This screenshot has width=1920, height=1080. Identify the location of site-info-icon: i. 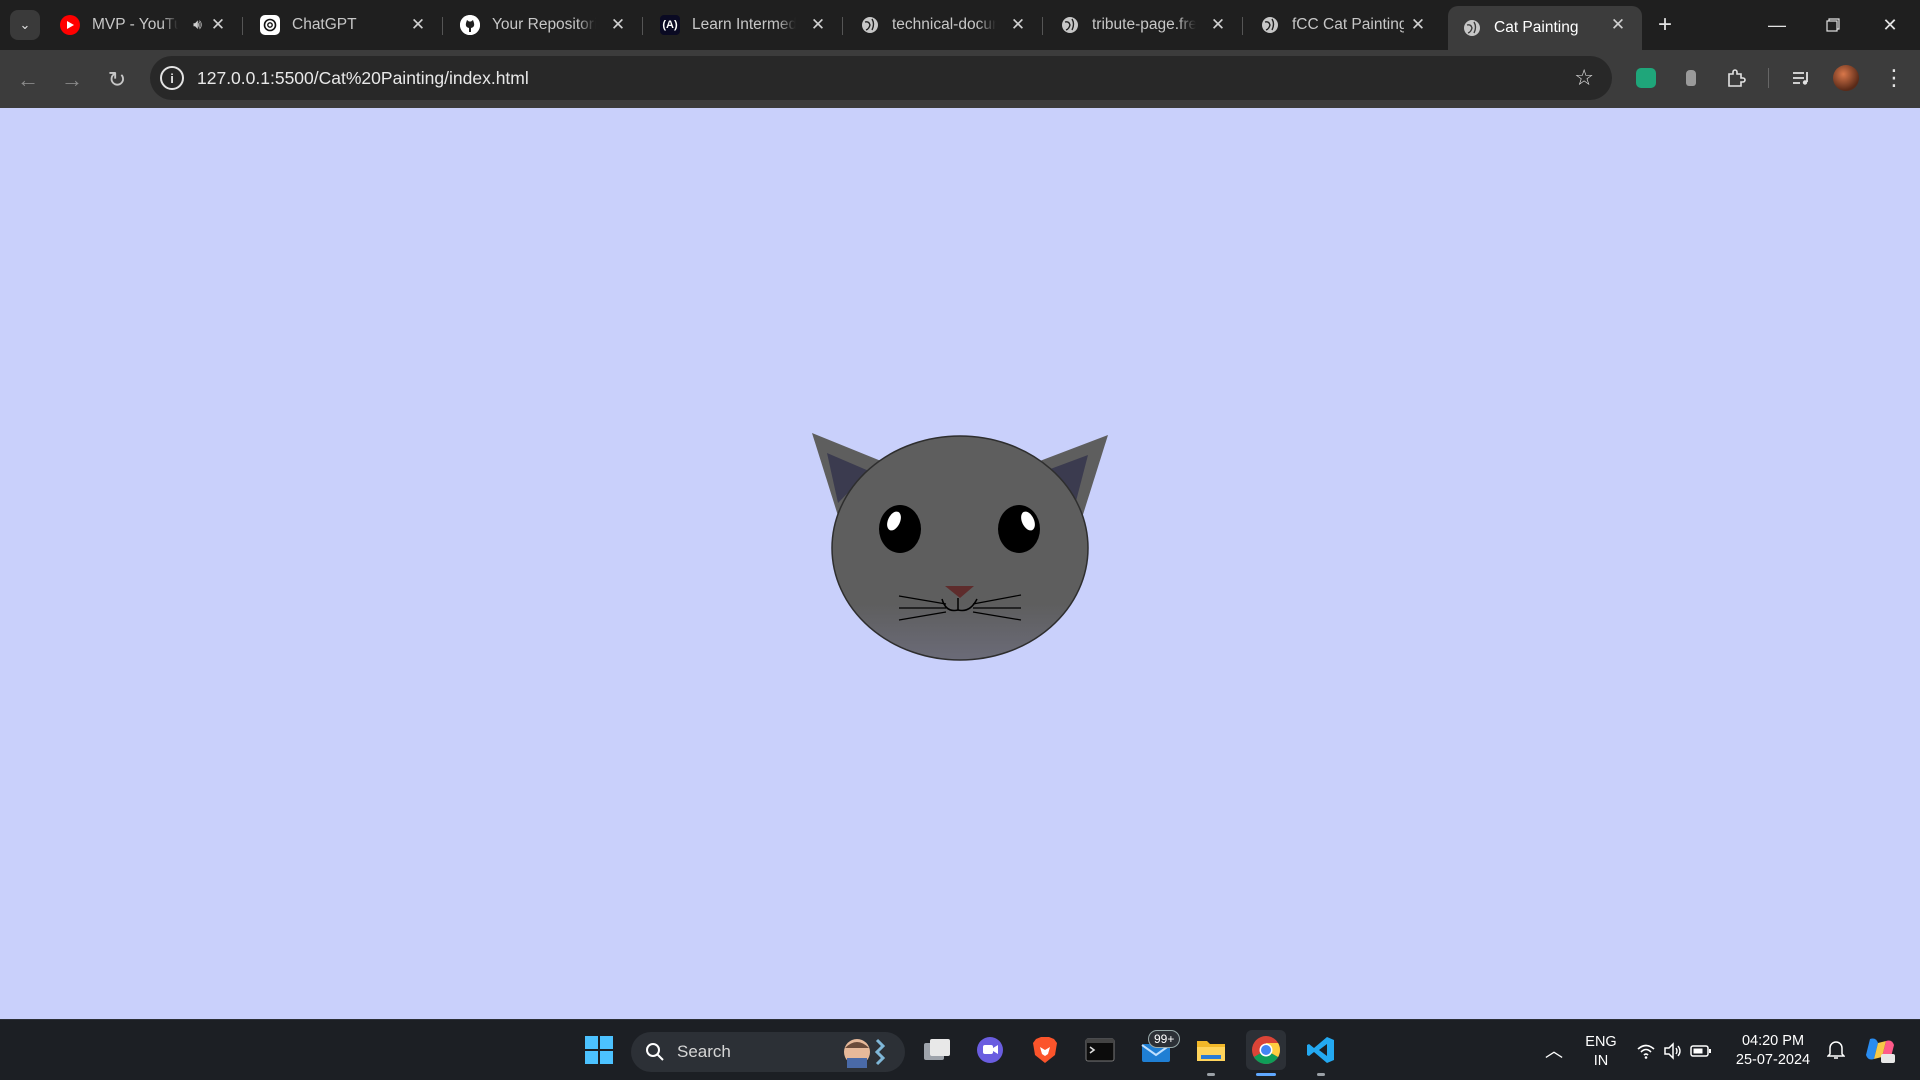
(172, 78).